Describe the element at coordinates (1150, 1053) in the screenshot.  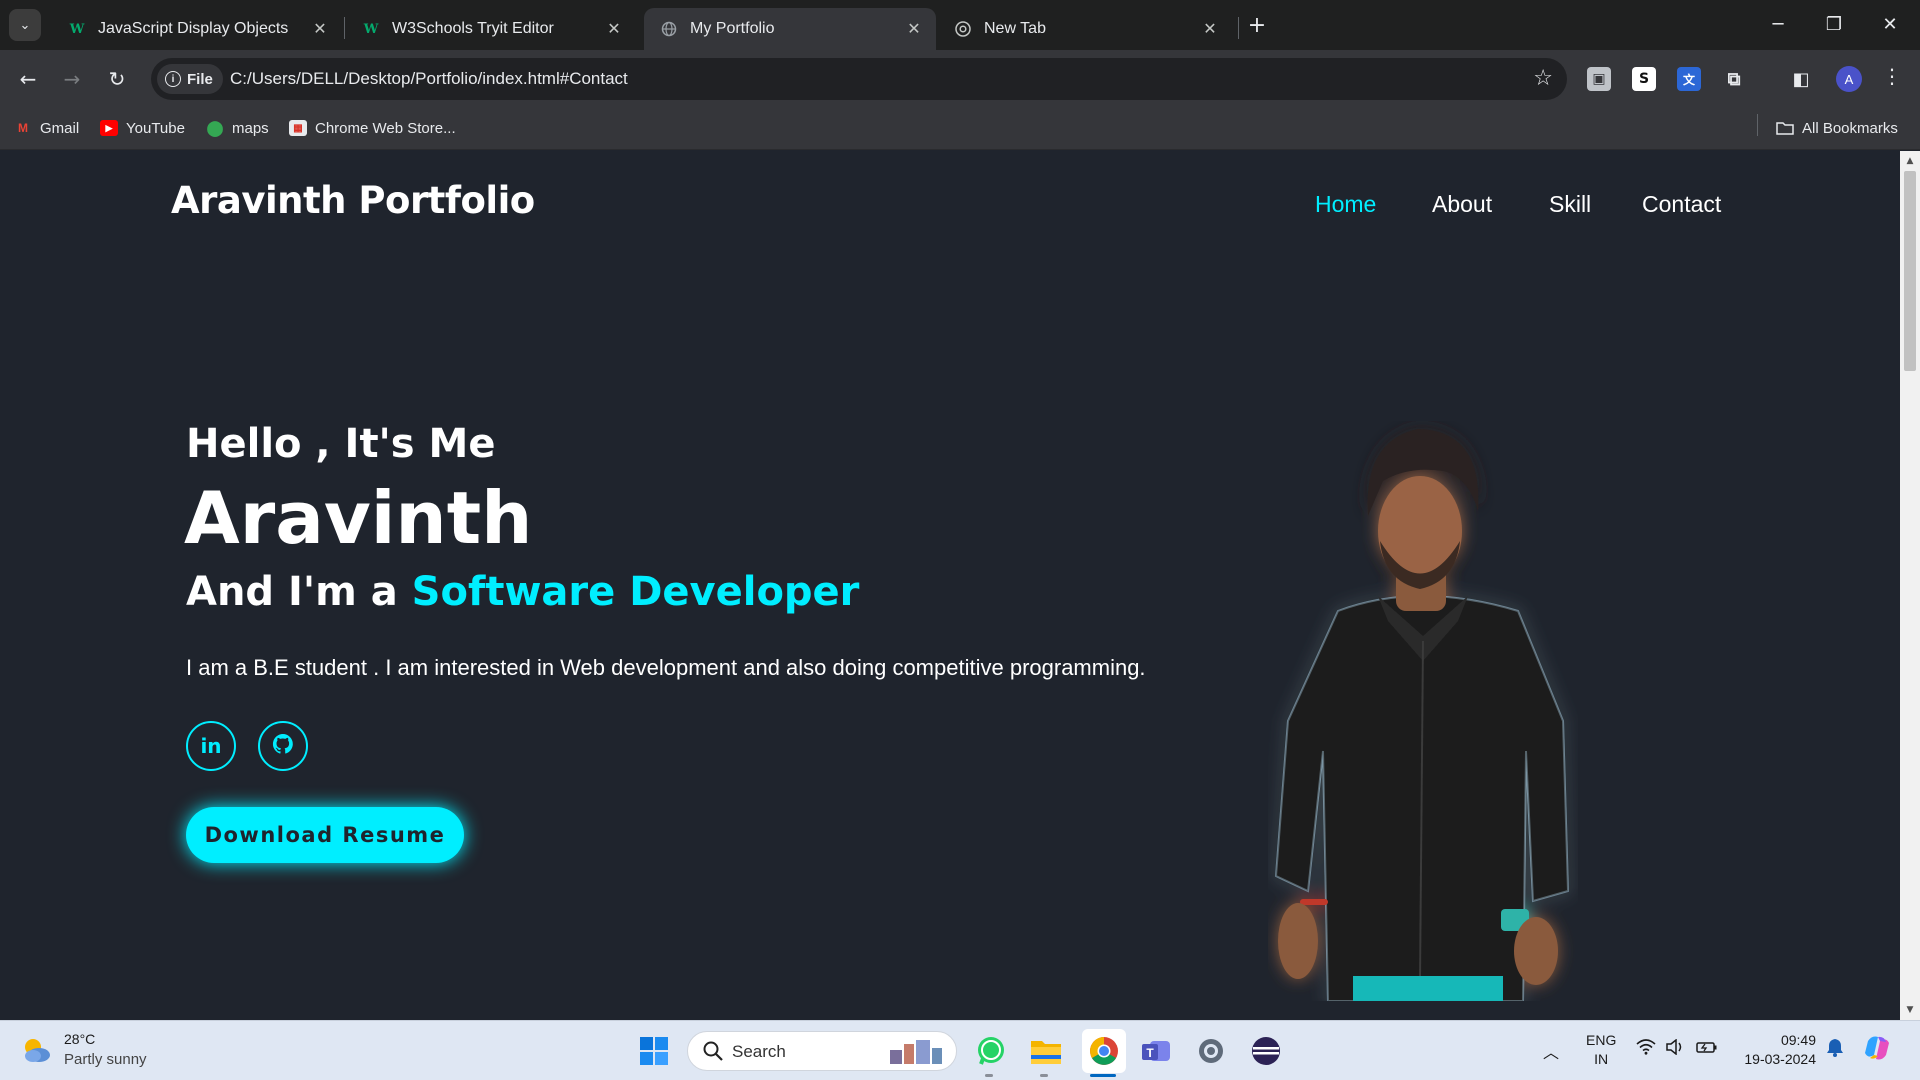
I see `svg-text: T` at that location.